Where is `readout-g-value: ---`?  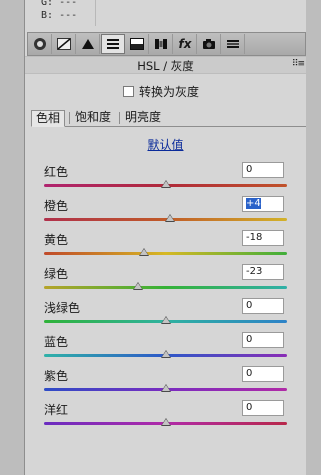
readout-g-value: --- is located at coordinates (68, 4).